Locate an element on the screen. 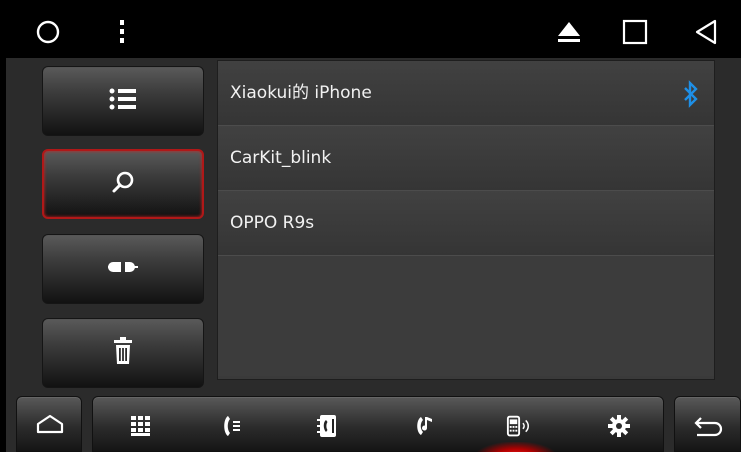 This screenshot has height=452, width=741. home-icon is located at coordinates (50, 426).